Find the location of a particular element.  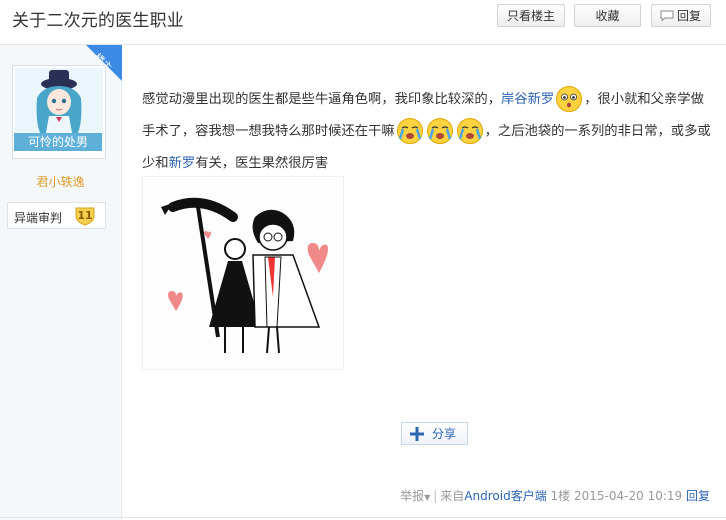

floor-number: 1楼 is located at coordinates (560, 496).